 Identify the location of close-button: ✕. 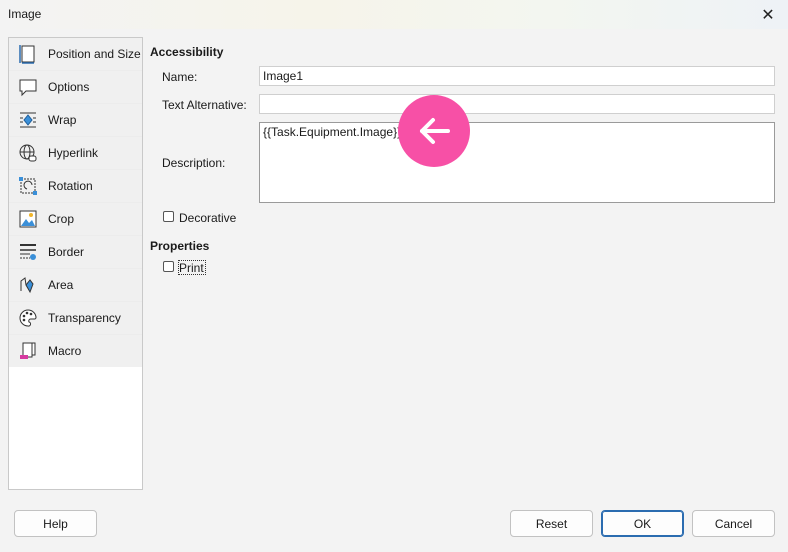
(768, 14).